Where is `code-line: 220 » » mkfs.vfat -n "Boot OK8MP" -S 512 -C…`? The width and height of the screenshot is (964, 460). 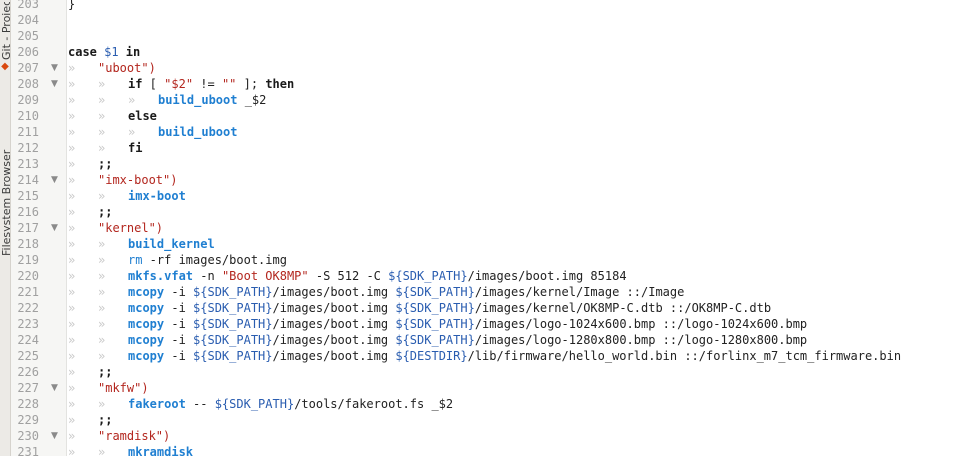 code-line: 220 » » mkfs.vfat -n "Boot OK8MP" -S 512 -C… is located at coordinates (482, 276).